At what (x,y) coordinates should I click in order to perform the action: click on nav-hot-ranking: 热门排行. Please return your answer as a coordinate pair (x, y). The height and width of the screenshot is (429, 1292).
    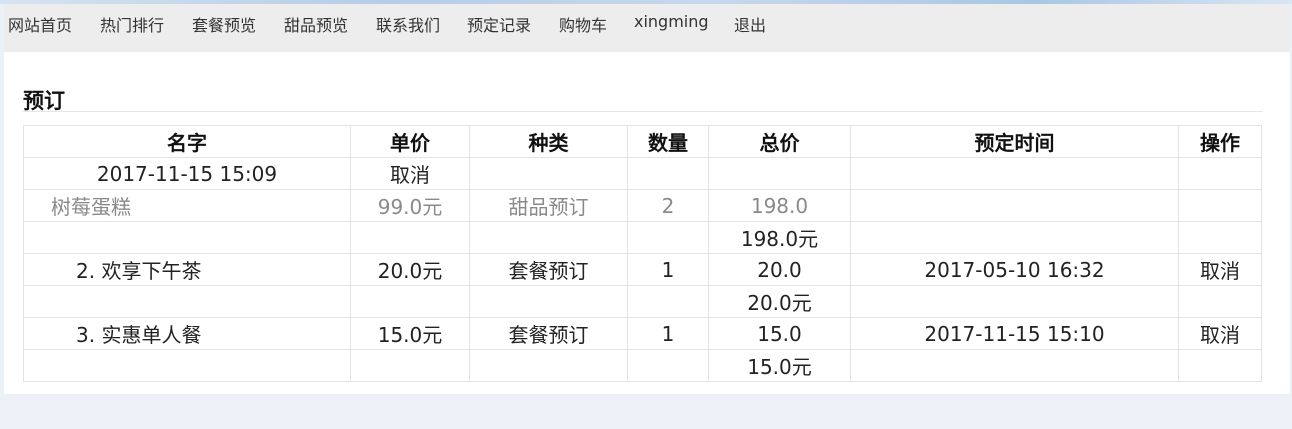
    Looking at the image, I should click on (132, 24).